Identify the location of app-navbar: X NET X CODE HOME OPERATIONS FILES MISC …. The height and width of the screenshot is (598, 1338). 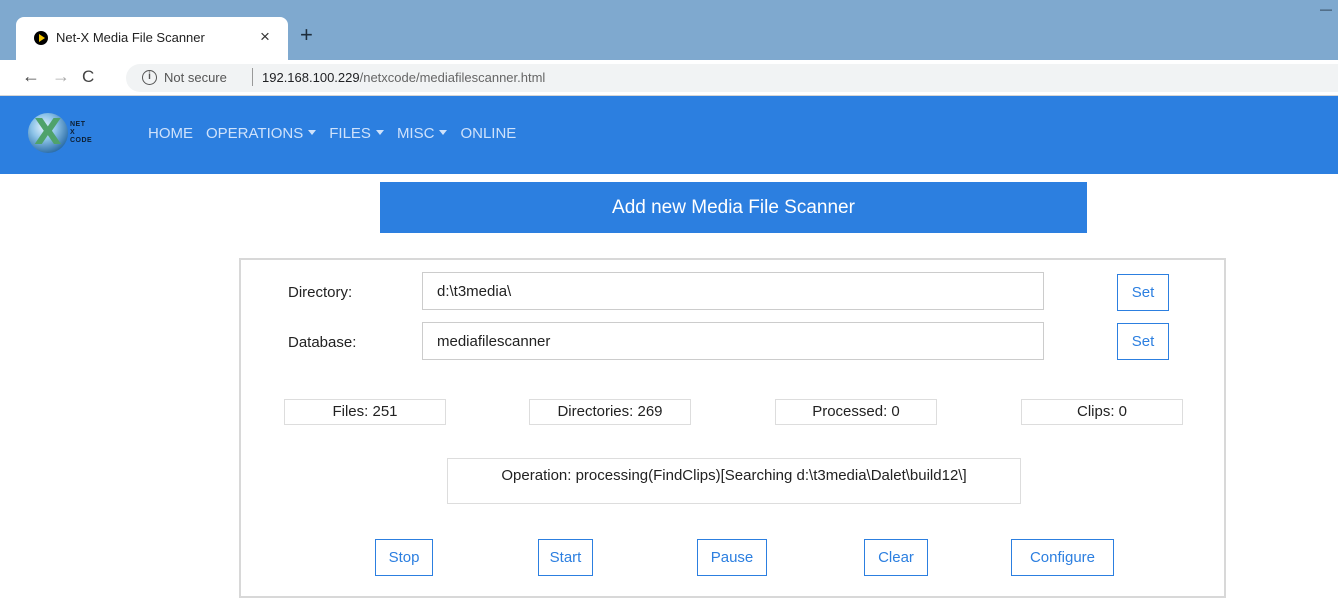
(669, 135).